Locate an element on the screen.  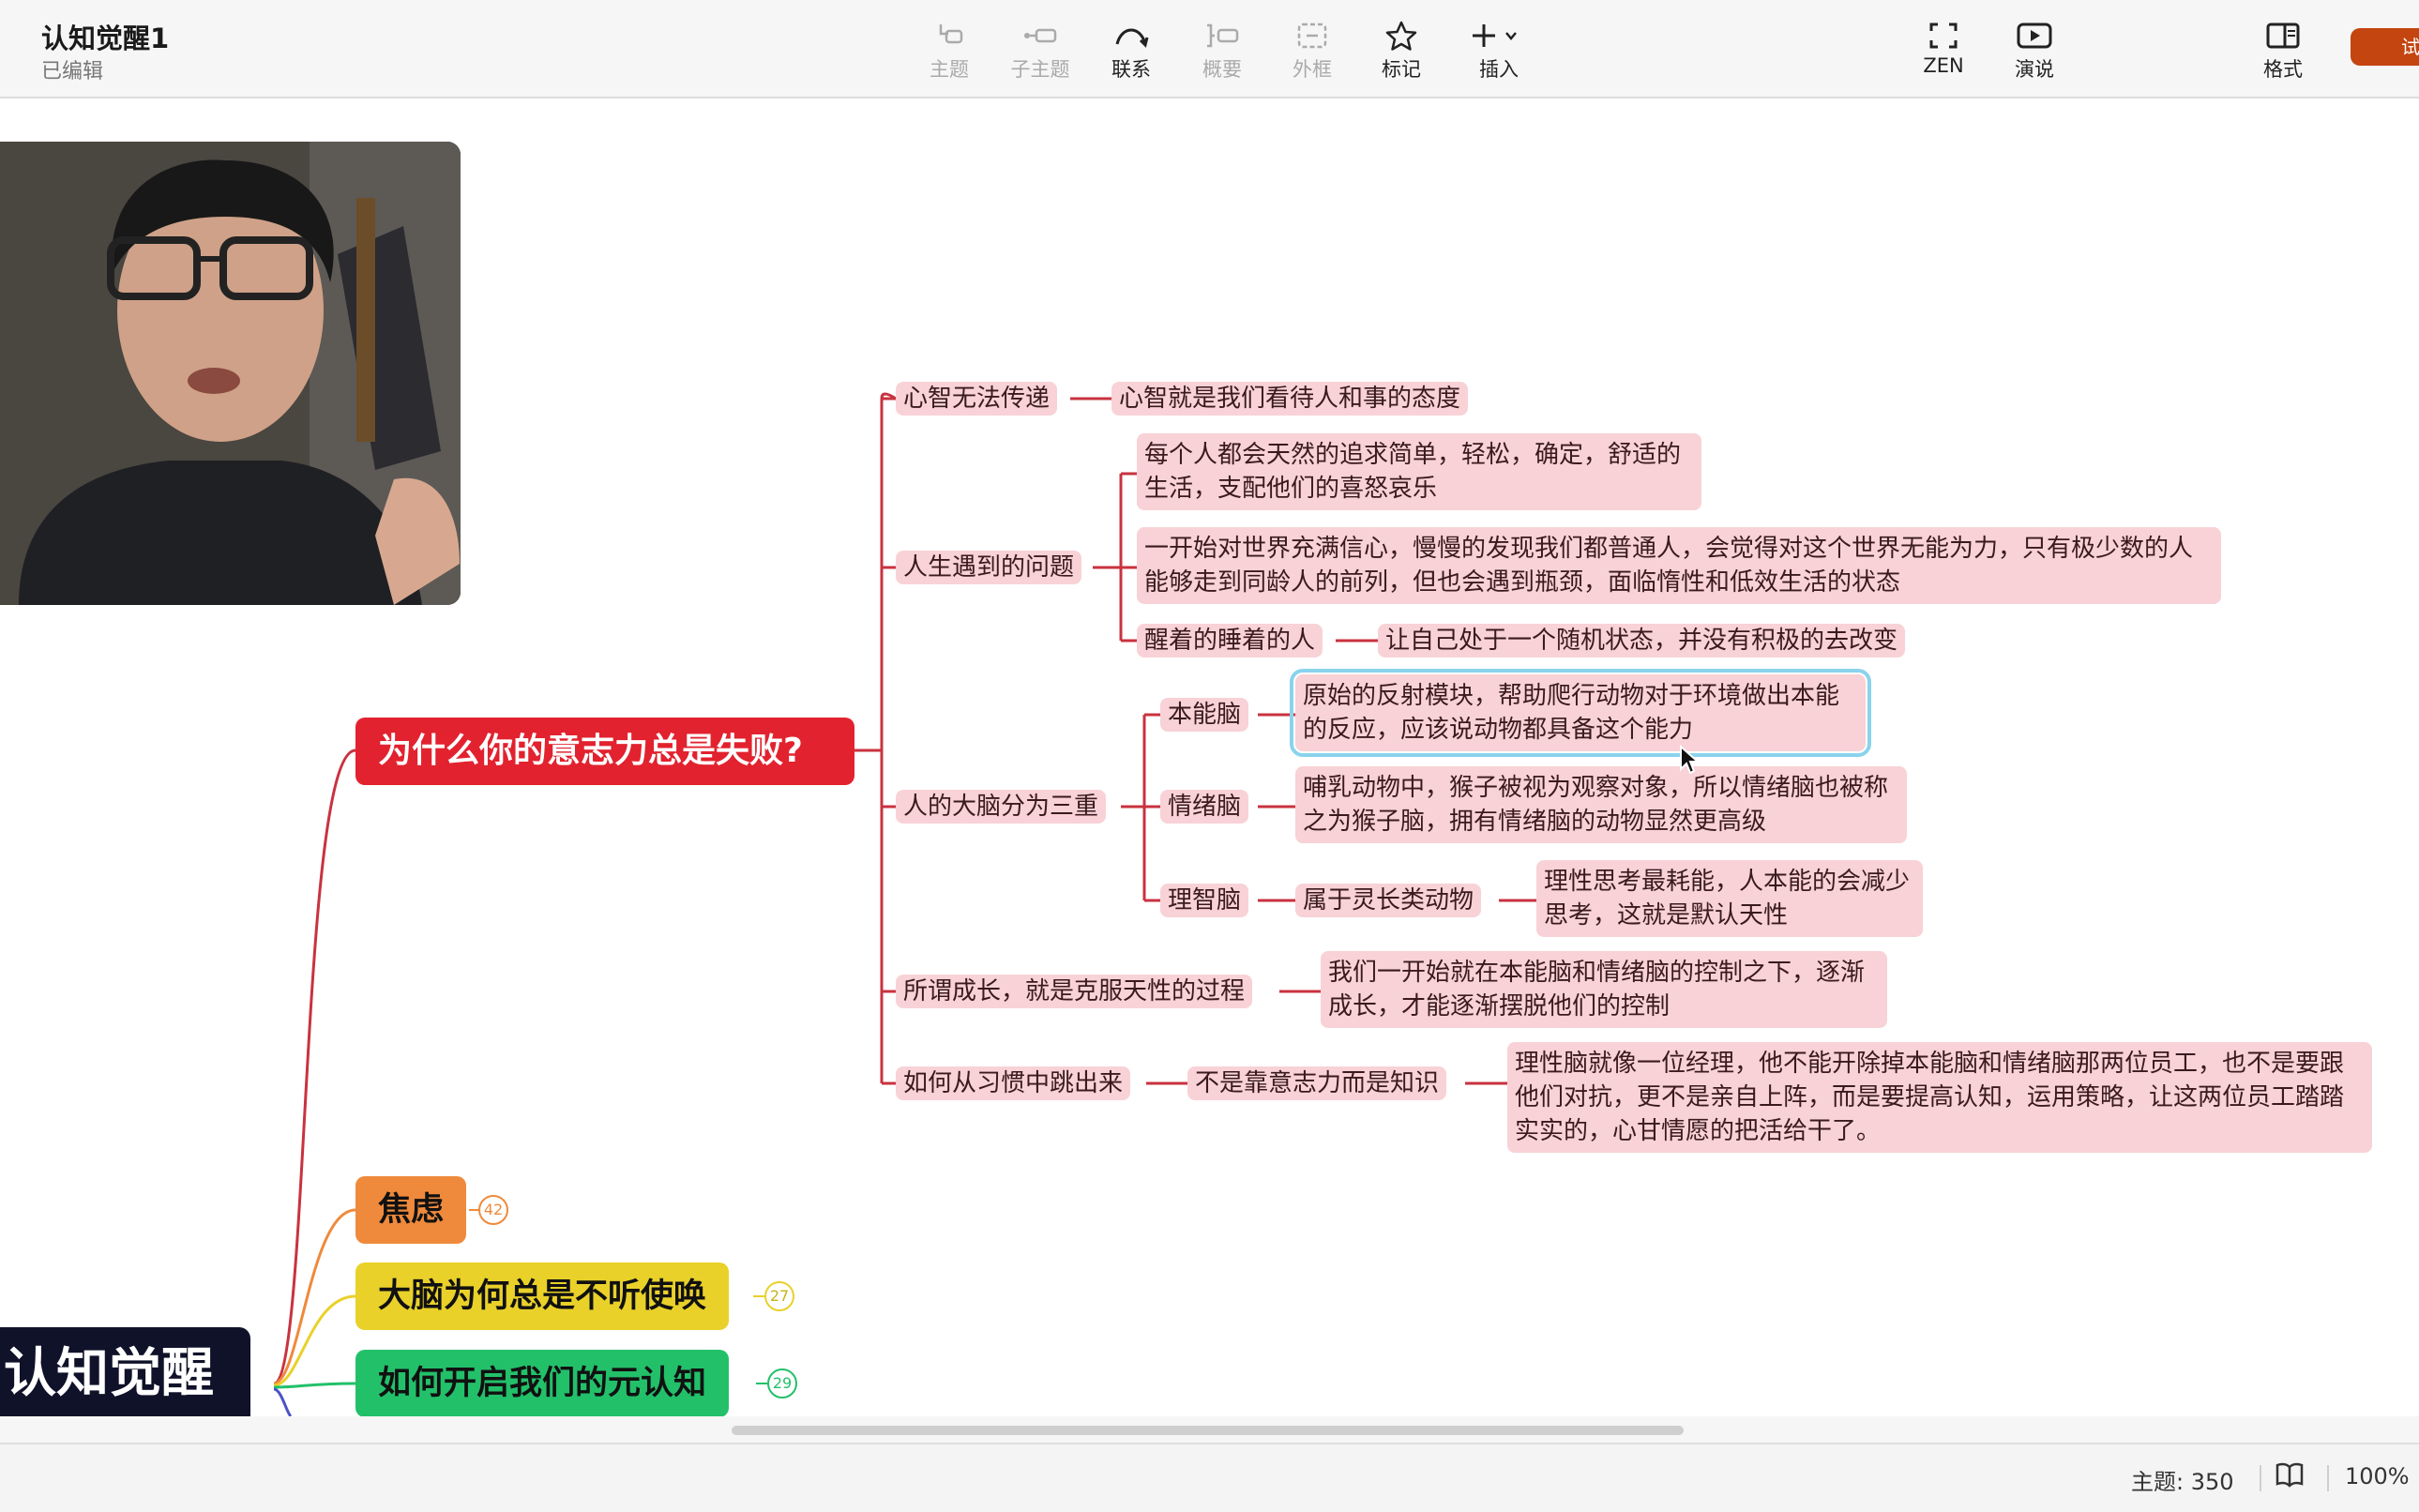
present-button: 演说 is located at coordinates (2034, 50).